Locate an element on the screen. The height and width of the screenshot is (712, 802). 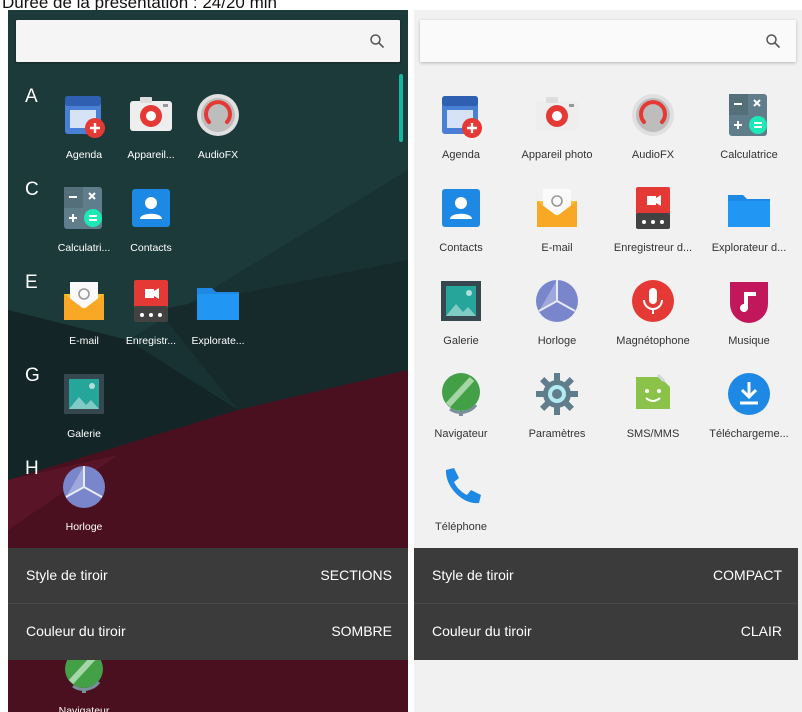
setting-label: Style de tiroir is located at coordinates (67, 575).